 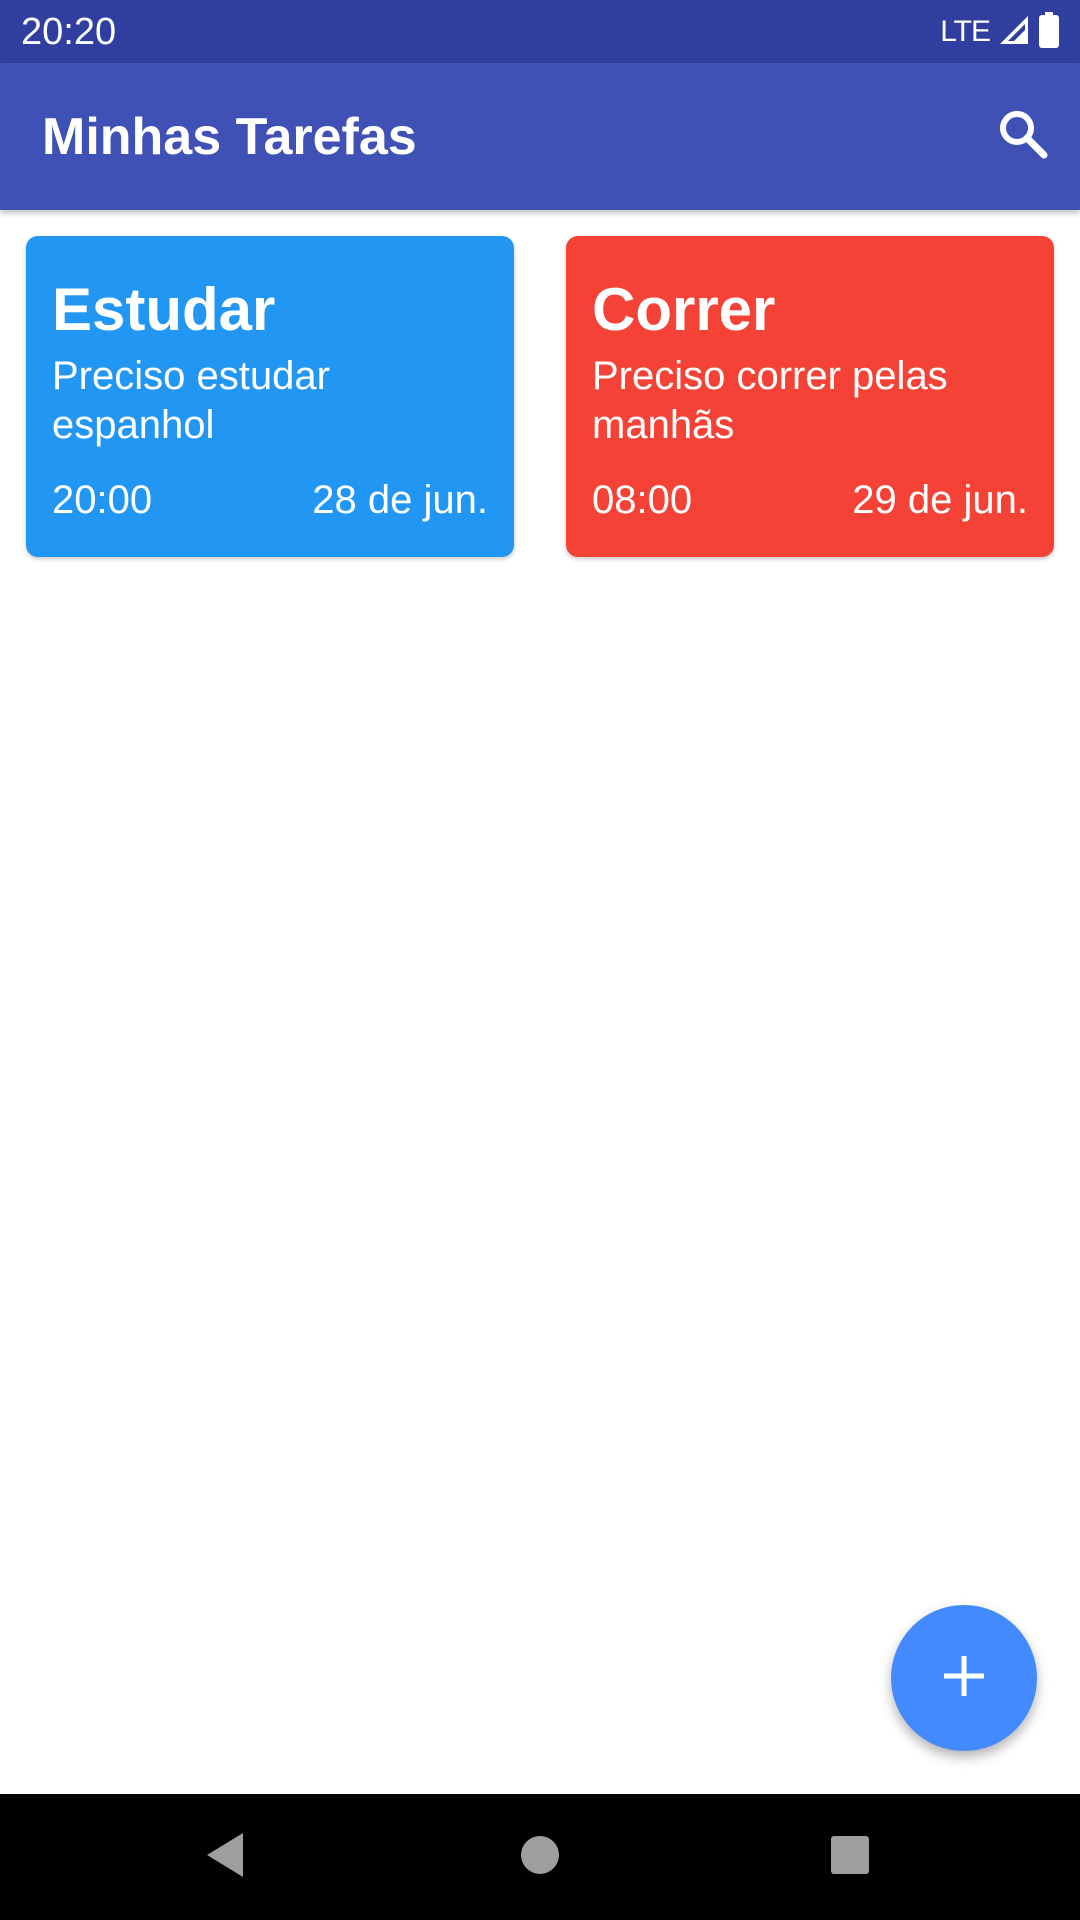 What do you see at coordinates (770, 400) in the screenshot?
I see `task-description: Preciso correr pelas manhãs` at bounding box center [770, 400].